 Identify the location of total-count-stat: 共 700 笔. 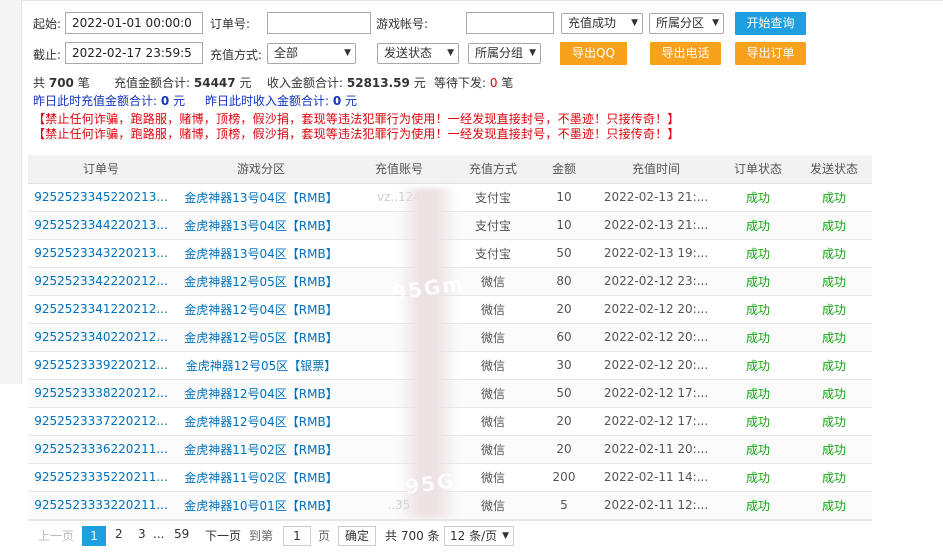
(61, 82).